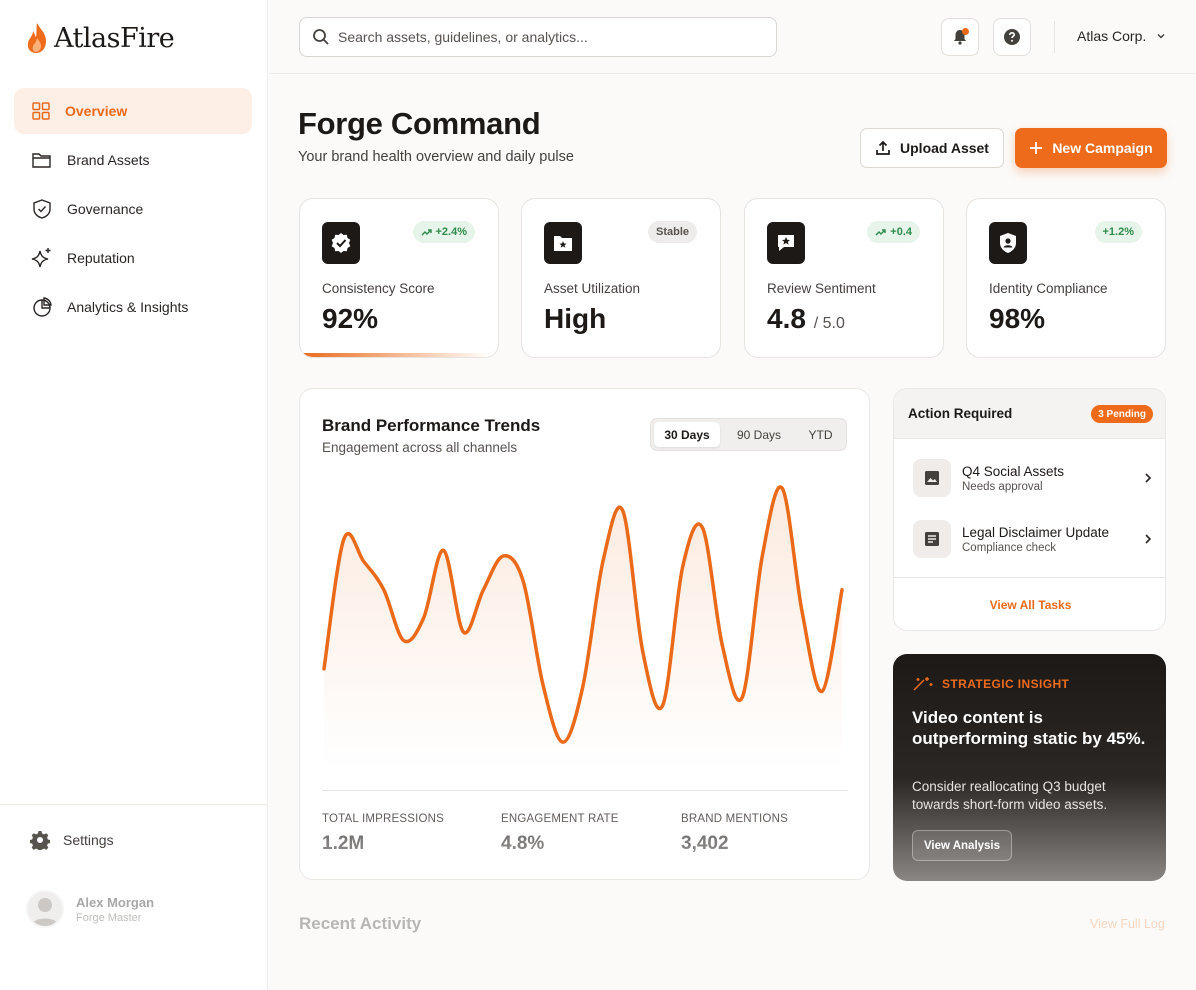  Describe the element at coordinates (960, 37) in the screenshot. I see `notifications-button` at that location.